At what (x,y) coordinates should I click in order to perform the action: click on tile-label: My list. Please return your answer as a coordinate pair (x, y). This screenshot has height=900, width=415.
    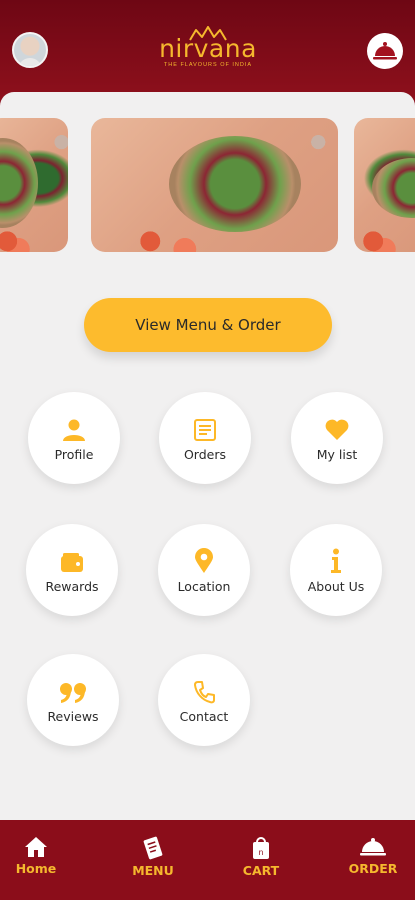
    Looking at the image, I should click on (337, 454).